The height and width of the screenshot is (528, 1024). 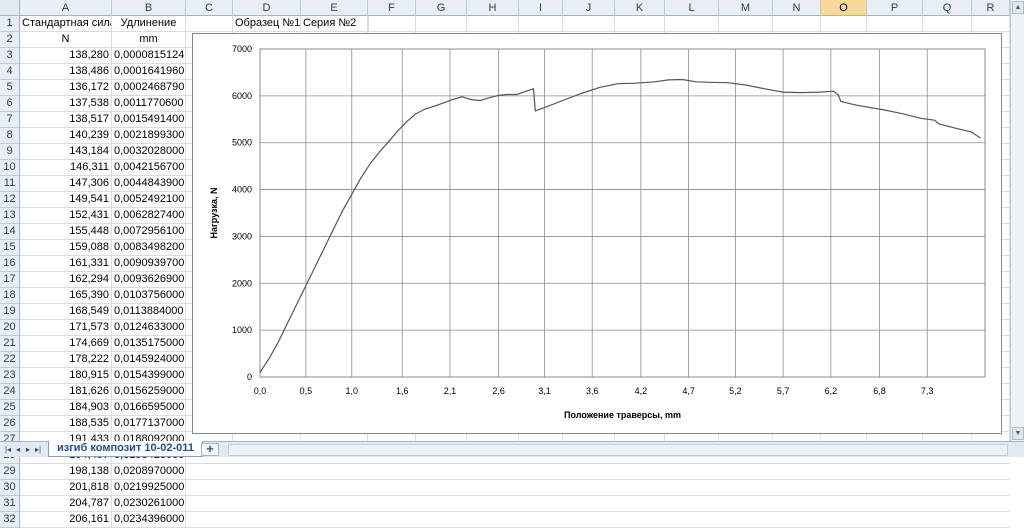 What do you see at coordinates (746, 8) in the screenshot?
I see `column-header-M: M` at bounding box center [746, 8].